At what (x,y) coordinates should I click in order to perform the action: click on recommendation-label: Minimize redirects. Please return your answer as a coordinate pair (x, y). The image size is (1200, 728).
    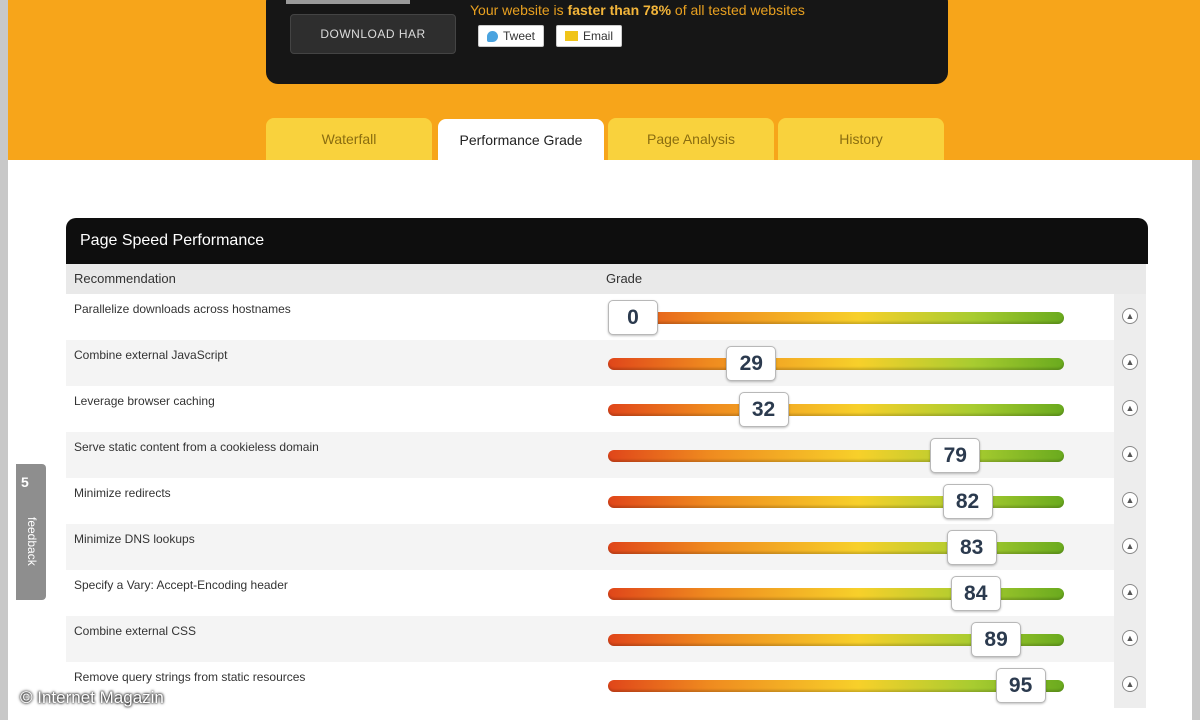
    Looking at the image, I should click on (122, 493).